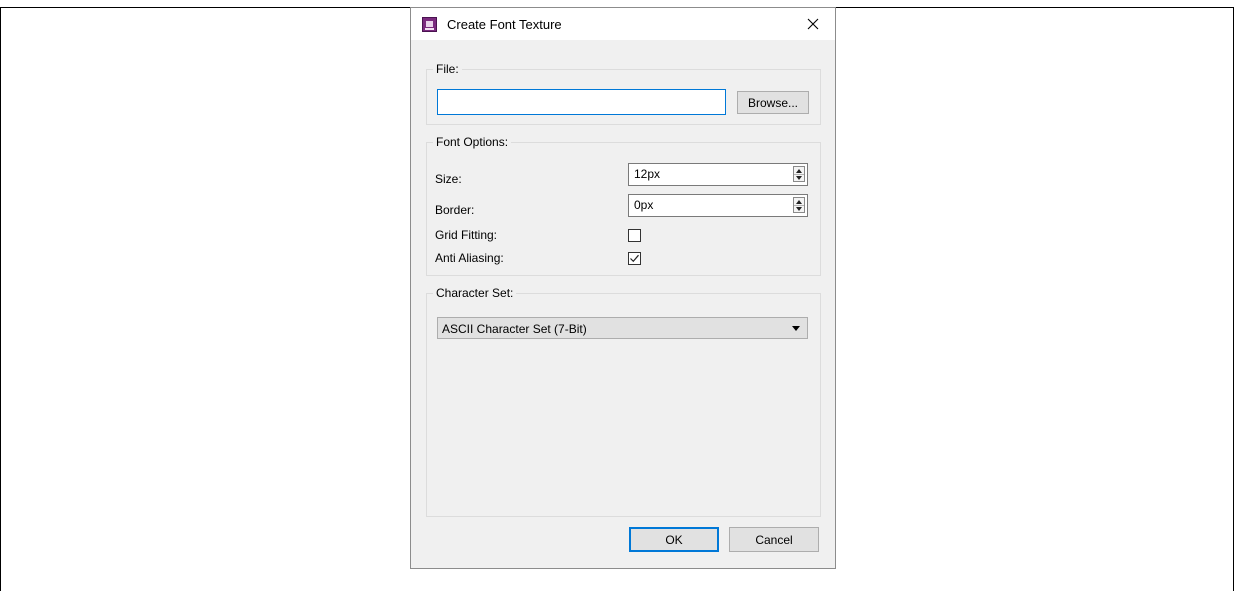  What do you see at coordinates (469, 258) in the screenshot?
I see `anti-aliasing-label: Anti Aliasing:` at bounding box center [469, 258].